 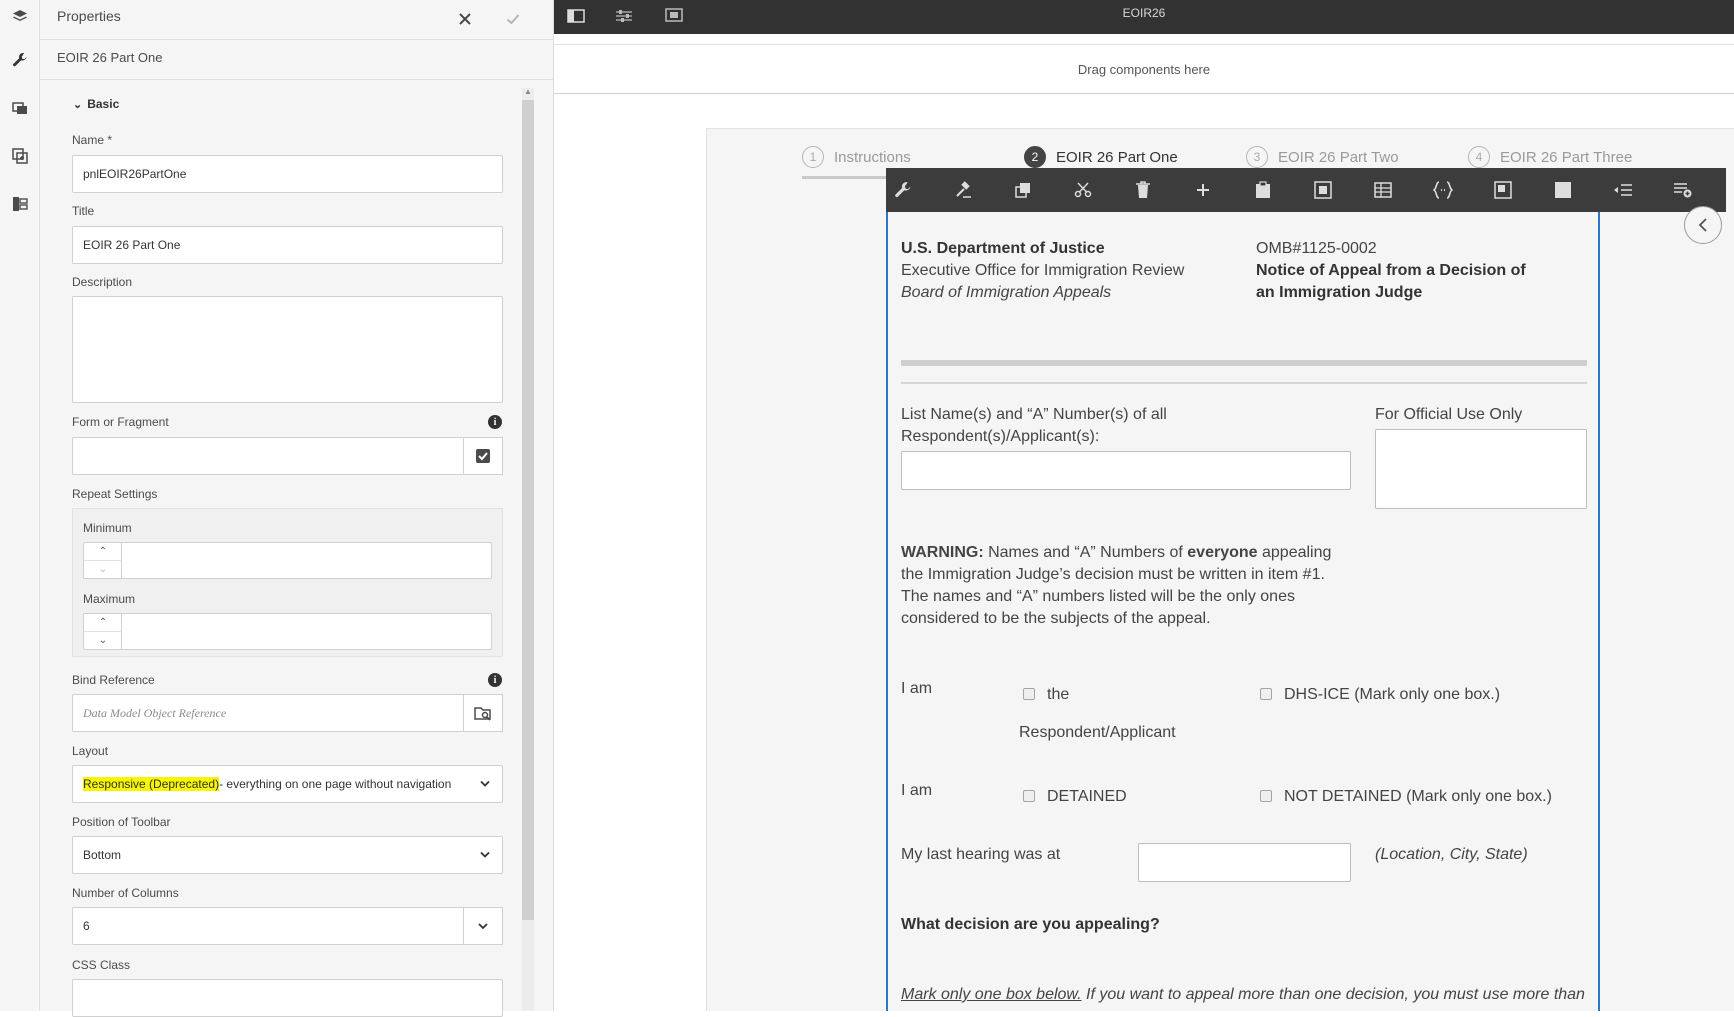 What do you see at coordinates (287, 998) in the screenshot?
I see `css-class-field` at bounding box center [287, 998].